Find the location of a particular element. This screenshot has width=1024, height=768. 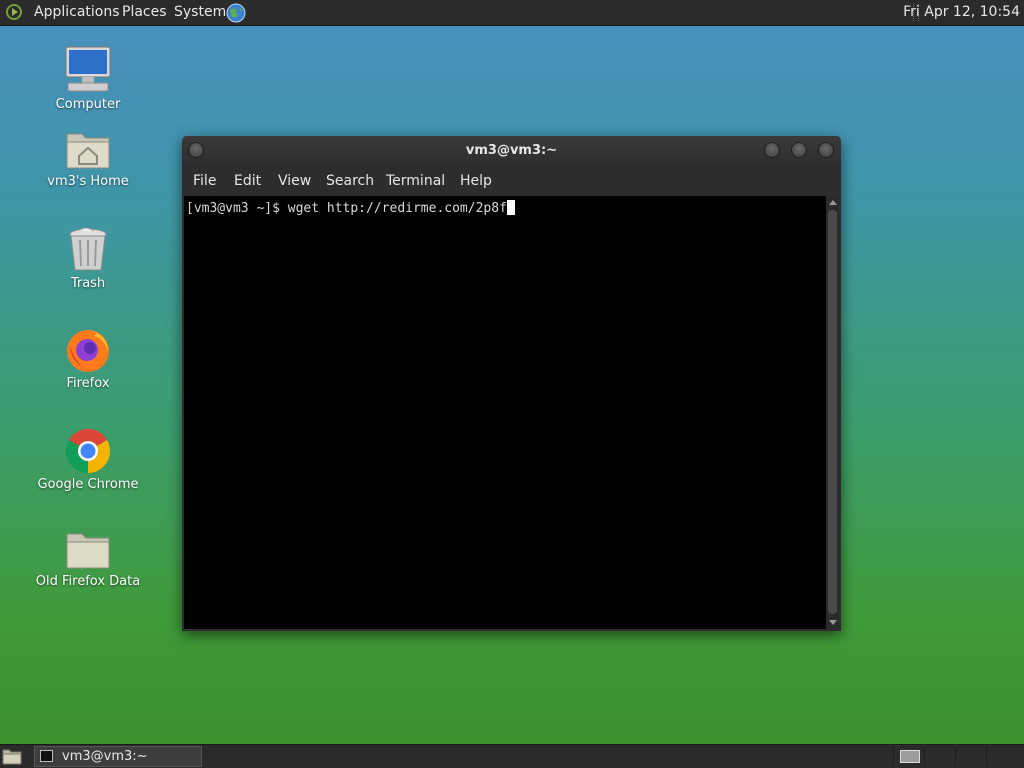

desktop-icon-chrome: Google Chrome is located at coordinates (88, 459).